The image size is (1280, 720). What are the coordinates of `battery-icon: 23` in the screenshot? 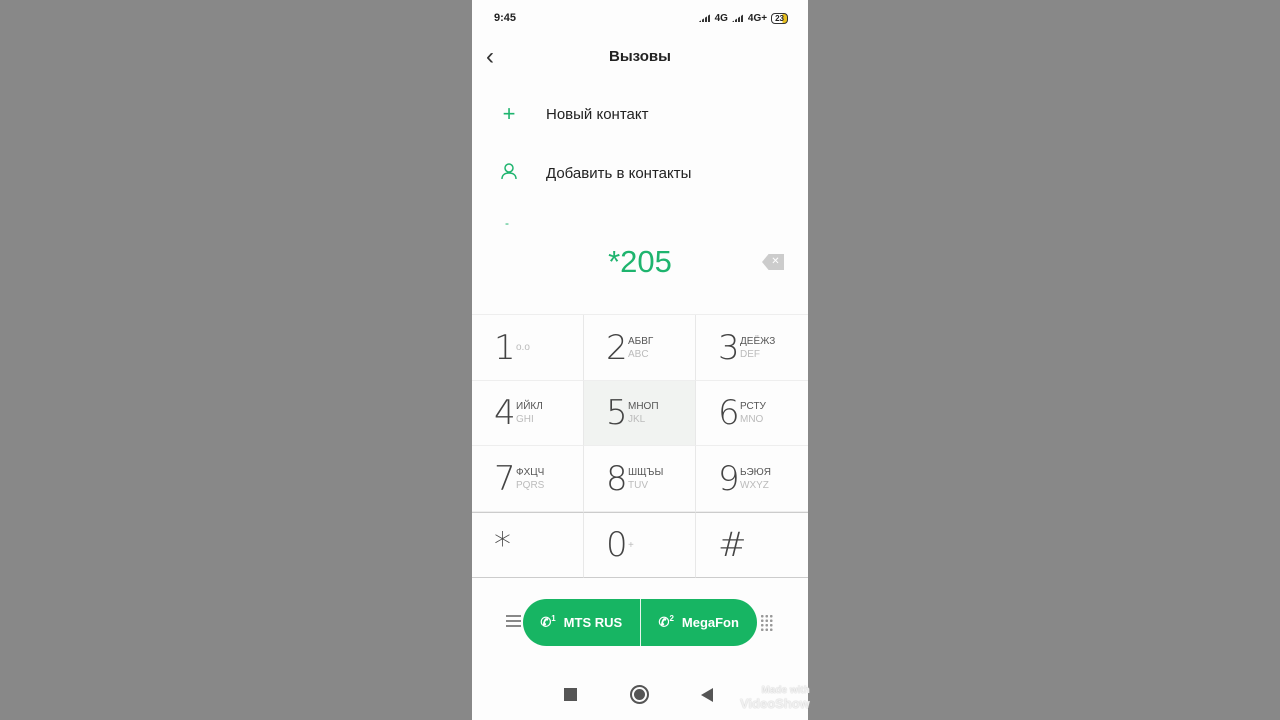 It's located at (779, 18).